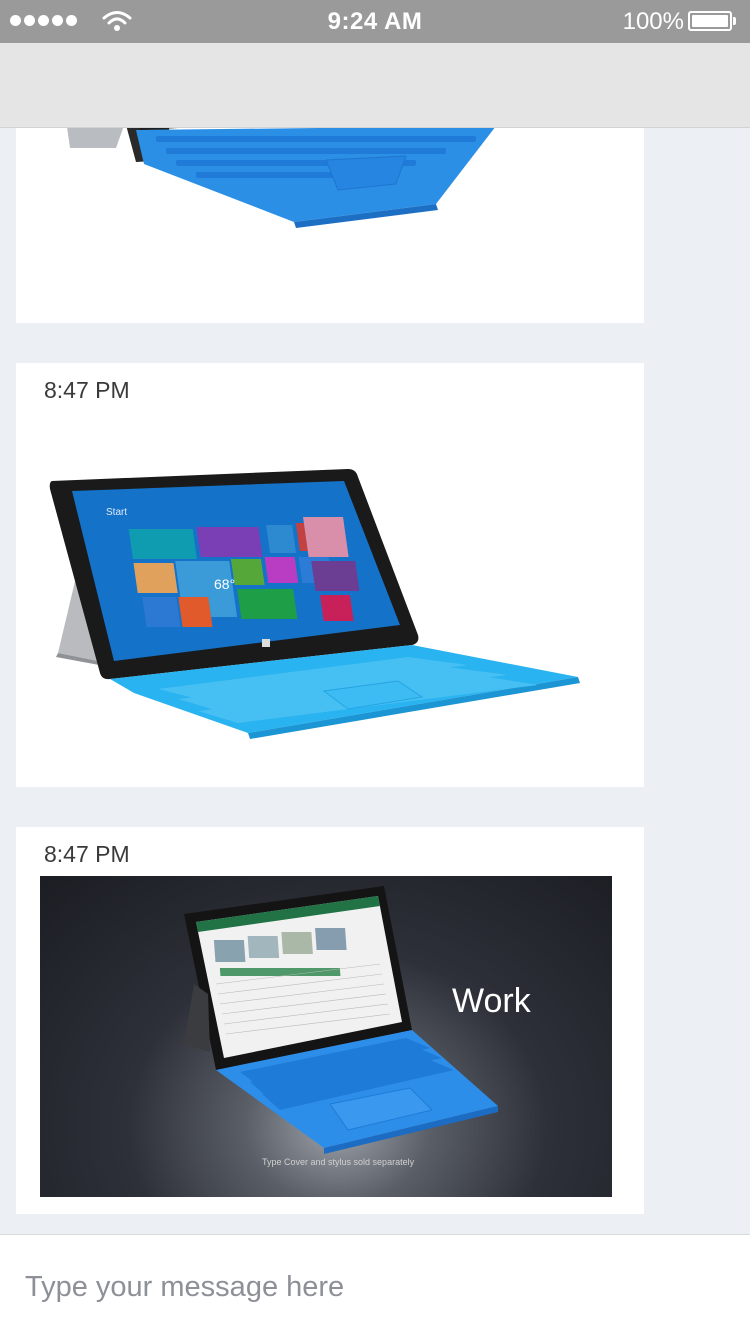 The height and width of the screenshot is (1334, 750). Describe the element at coordinates (712, 21) in the screenshot. I see `battery-icon` at that location.